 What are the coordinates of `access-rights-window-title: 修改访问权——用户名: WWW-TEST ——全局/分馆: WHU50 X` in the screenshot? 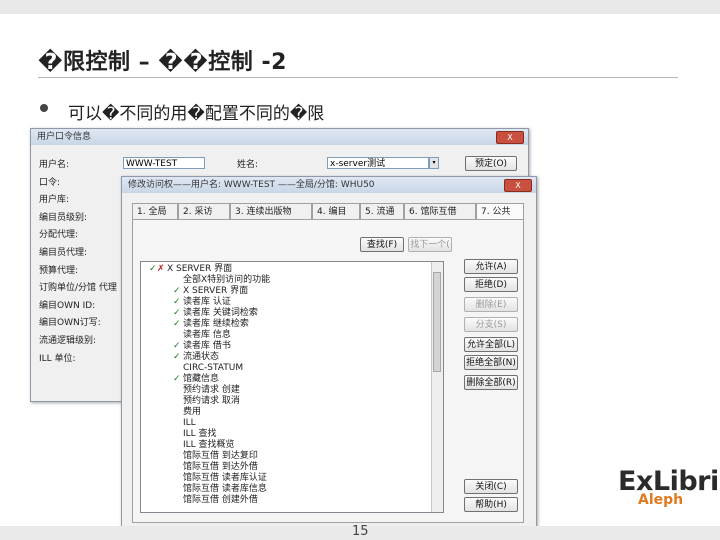 It's located at (329, 185).